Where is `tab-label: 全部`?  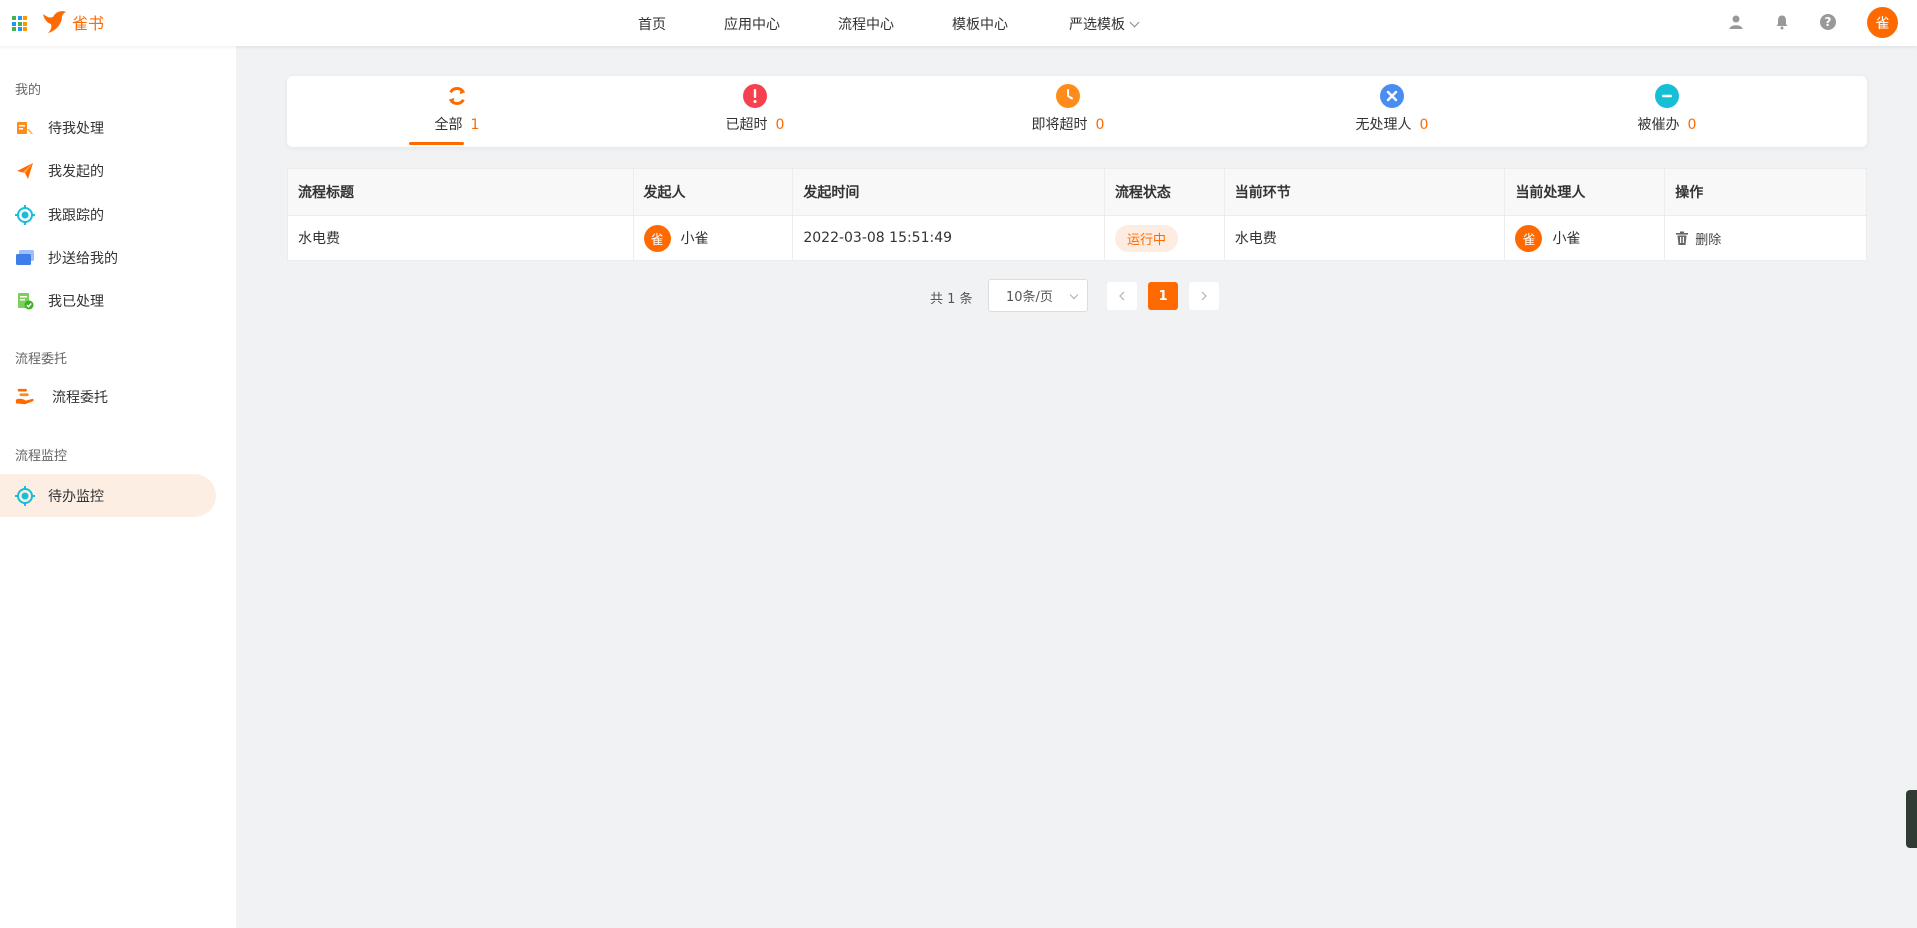 tab-label: 全部 is located at coordinates (448, 125).